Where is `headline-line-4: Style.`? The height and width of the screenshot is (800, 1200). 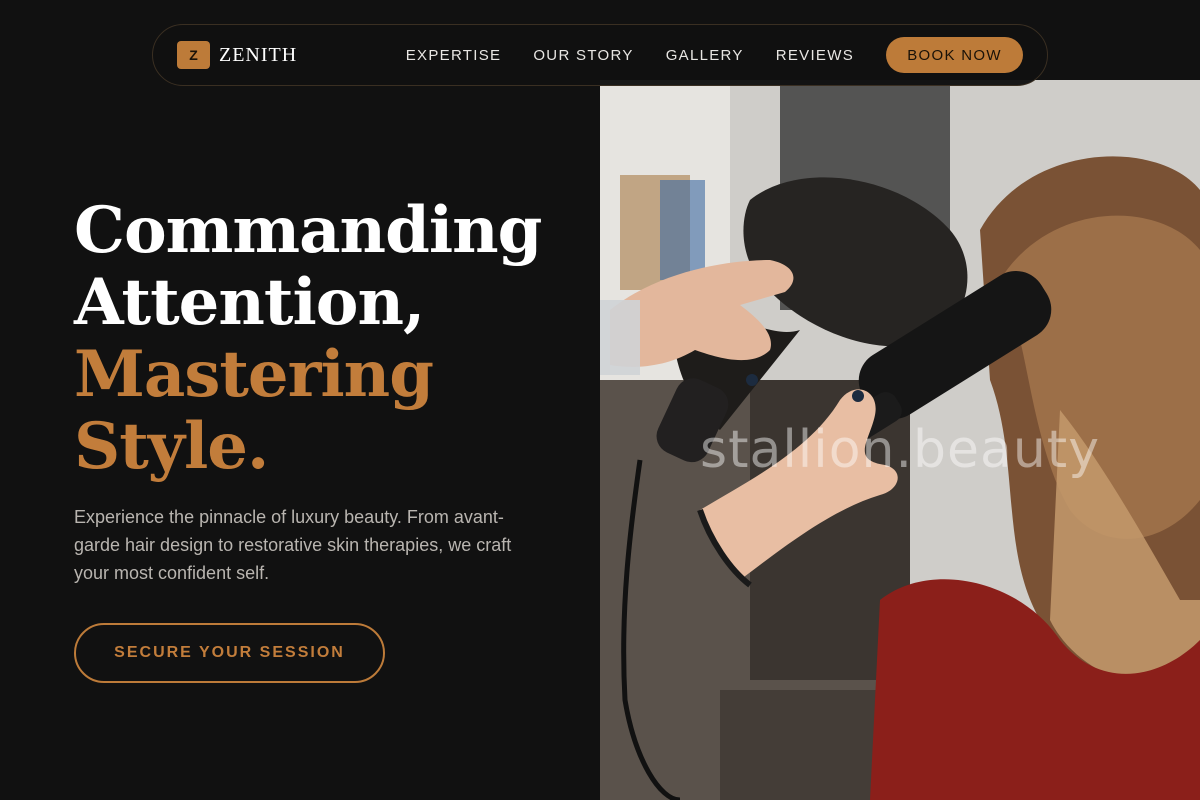
headline-line-4: Style. is located at coordinates (171, 446).